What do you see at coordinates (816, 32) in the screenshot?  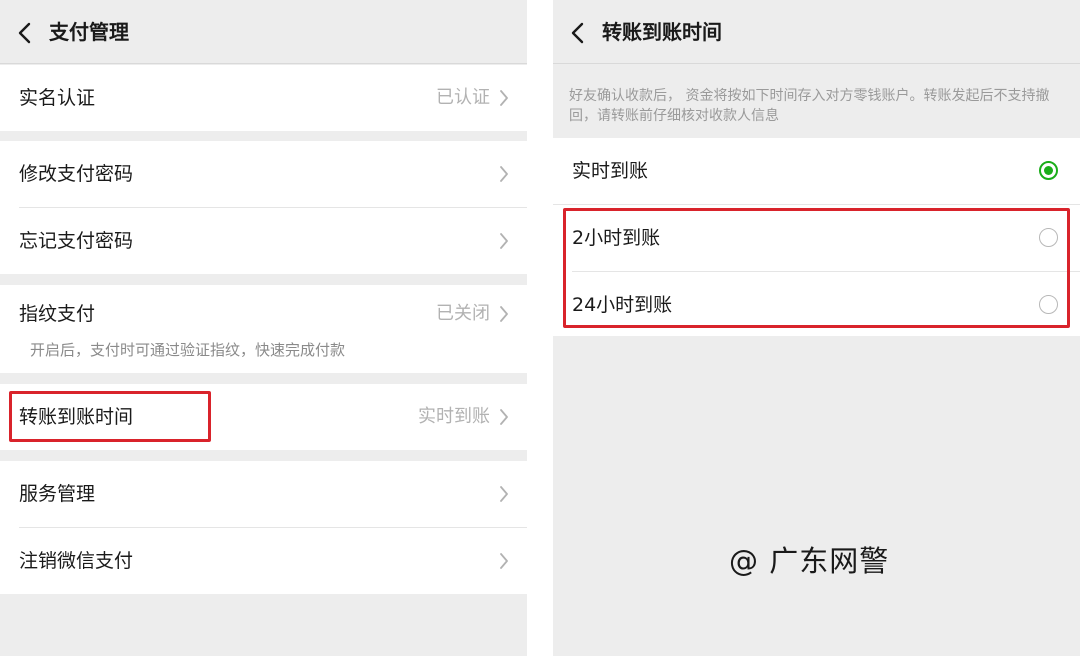 I see `navigation-bar: 转账到账时间` at bounding box center [816, 32].